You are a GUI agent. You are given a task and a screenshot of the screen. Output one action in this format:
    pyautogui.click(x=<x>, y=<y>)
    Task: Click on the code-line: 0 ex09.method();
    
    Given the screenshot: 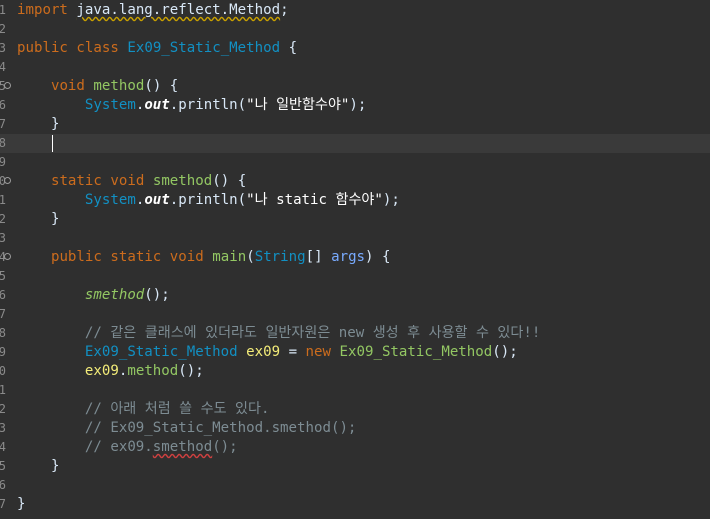 What is the action you would take?
    pyautogui.click(x=355, y=371)
    